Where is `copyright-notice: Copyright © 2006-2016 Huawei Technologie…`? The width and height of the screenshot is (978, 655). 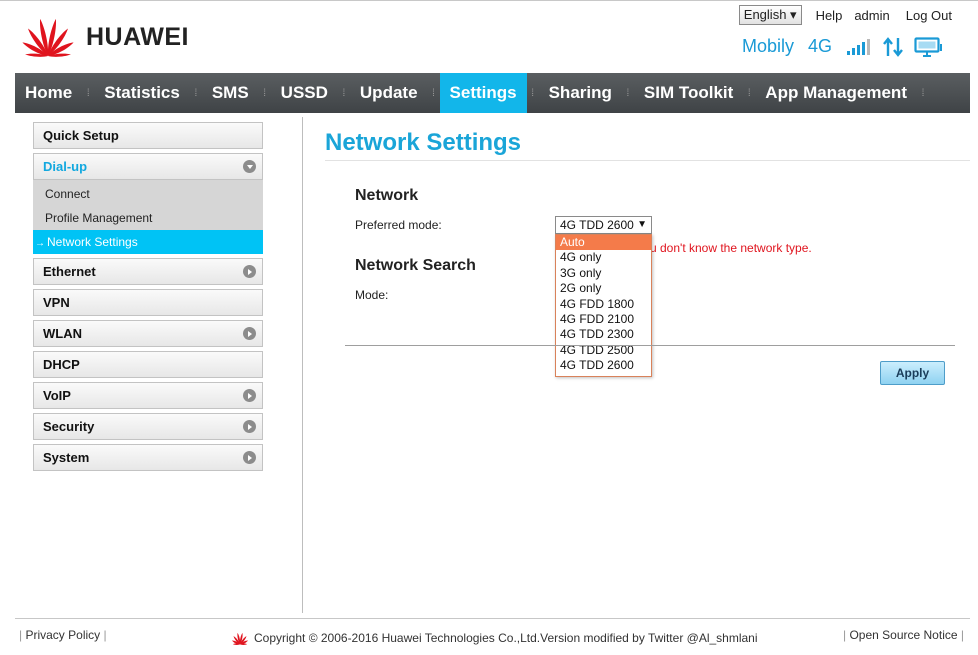 copyright-notice: Copyright © 2006-2016 Huawei Technologie… is located at coordinates (494, 638).